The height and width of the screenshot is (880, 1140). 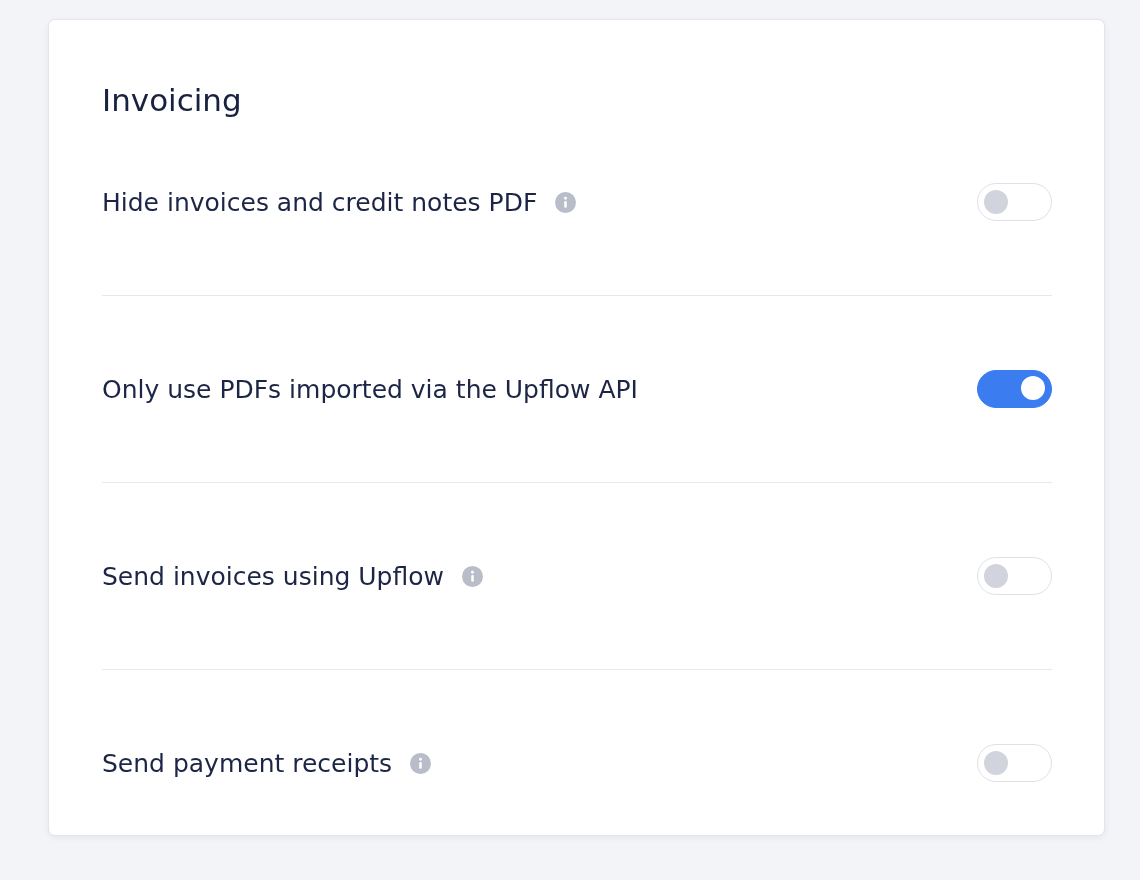 I want to click on section-title: Invoicing, so click(x=172, y=100).